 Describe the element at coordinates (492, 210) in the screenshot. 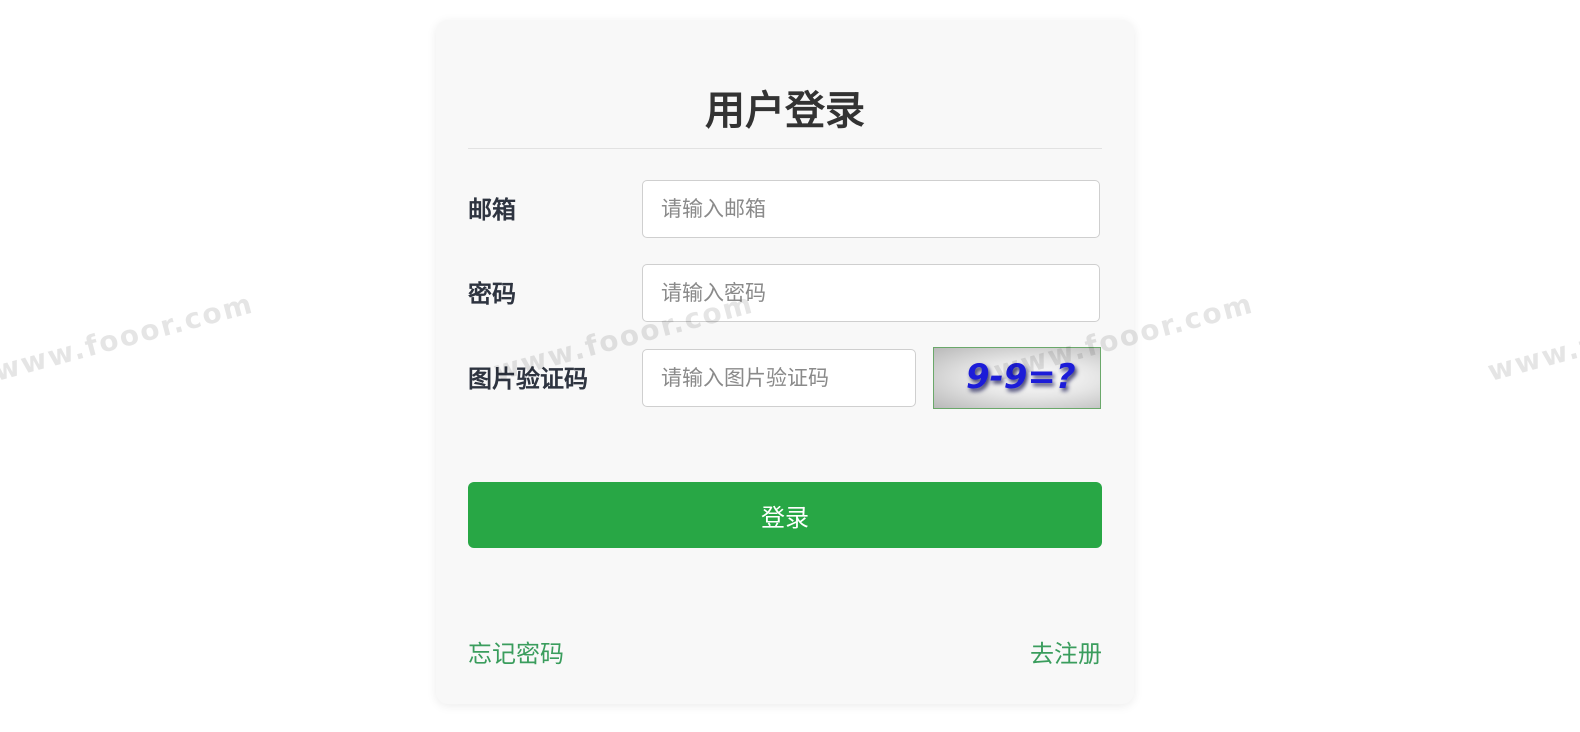

I see `email-label: 邮箱` at that location.